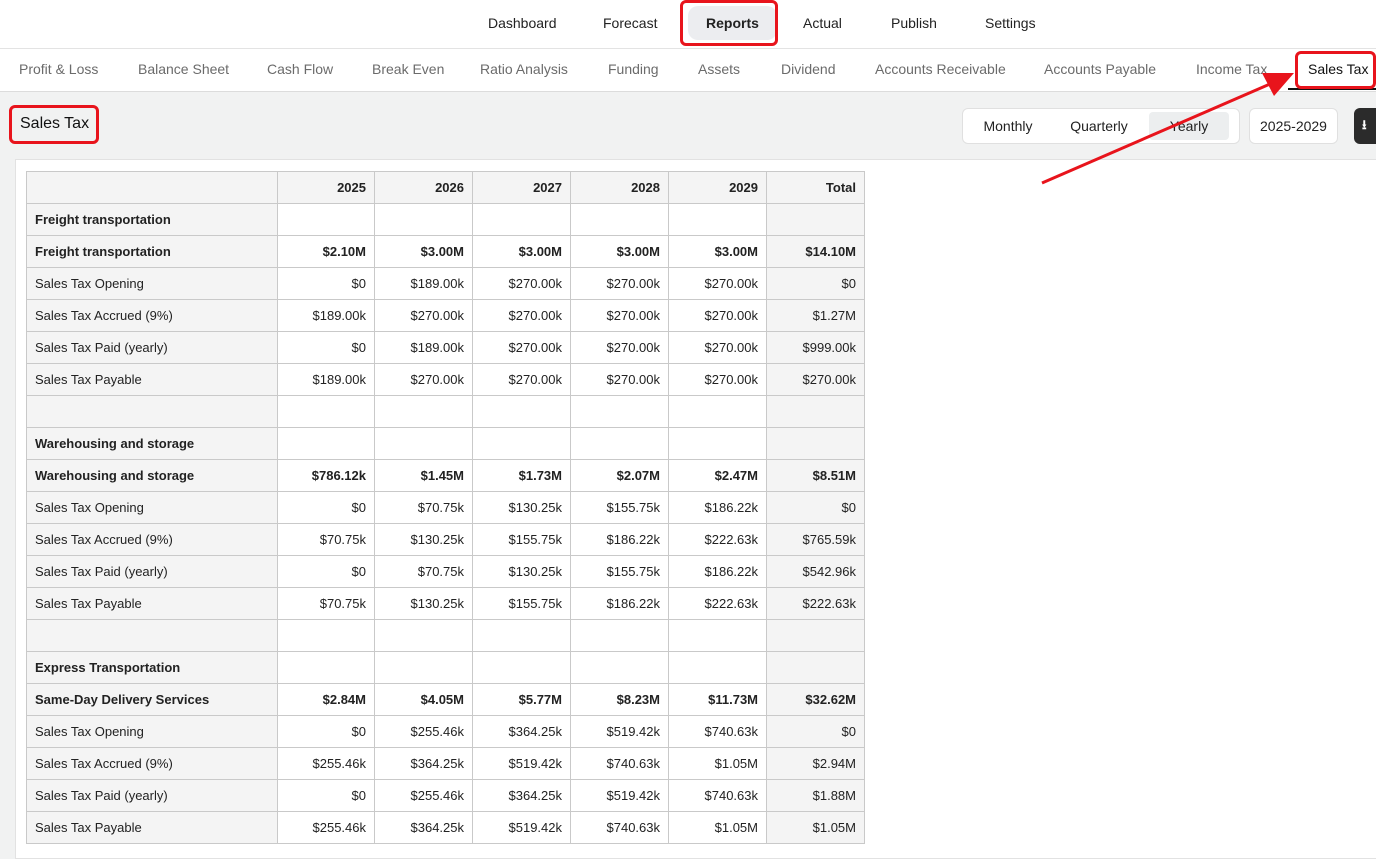  Describe the element at coordinates (445, 667) in the screenshot. I see `table-row: Express Transportation` at that location.